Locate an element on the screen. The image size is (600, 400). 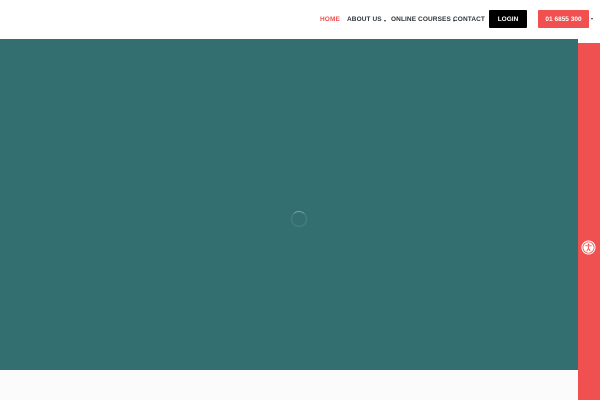
nav-item-about-us: ABOUT US is located at coordinates (366, 20).